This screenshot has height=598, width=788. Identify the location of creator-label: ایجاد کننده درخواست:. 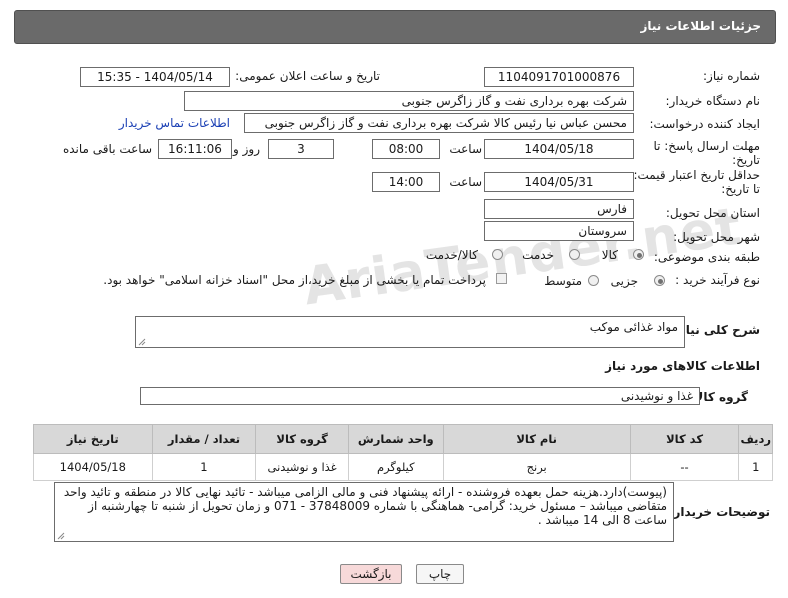
(704, 124).